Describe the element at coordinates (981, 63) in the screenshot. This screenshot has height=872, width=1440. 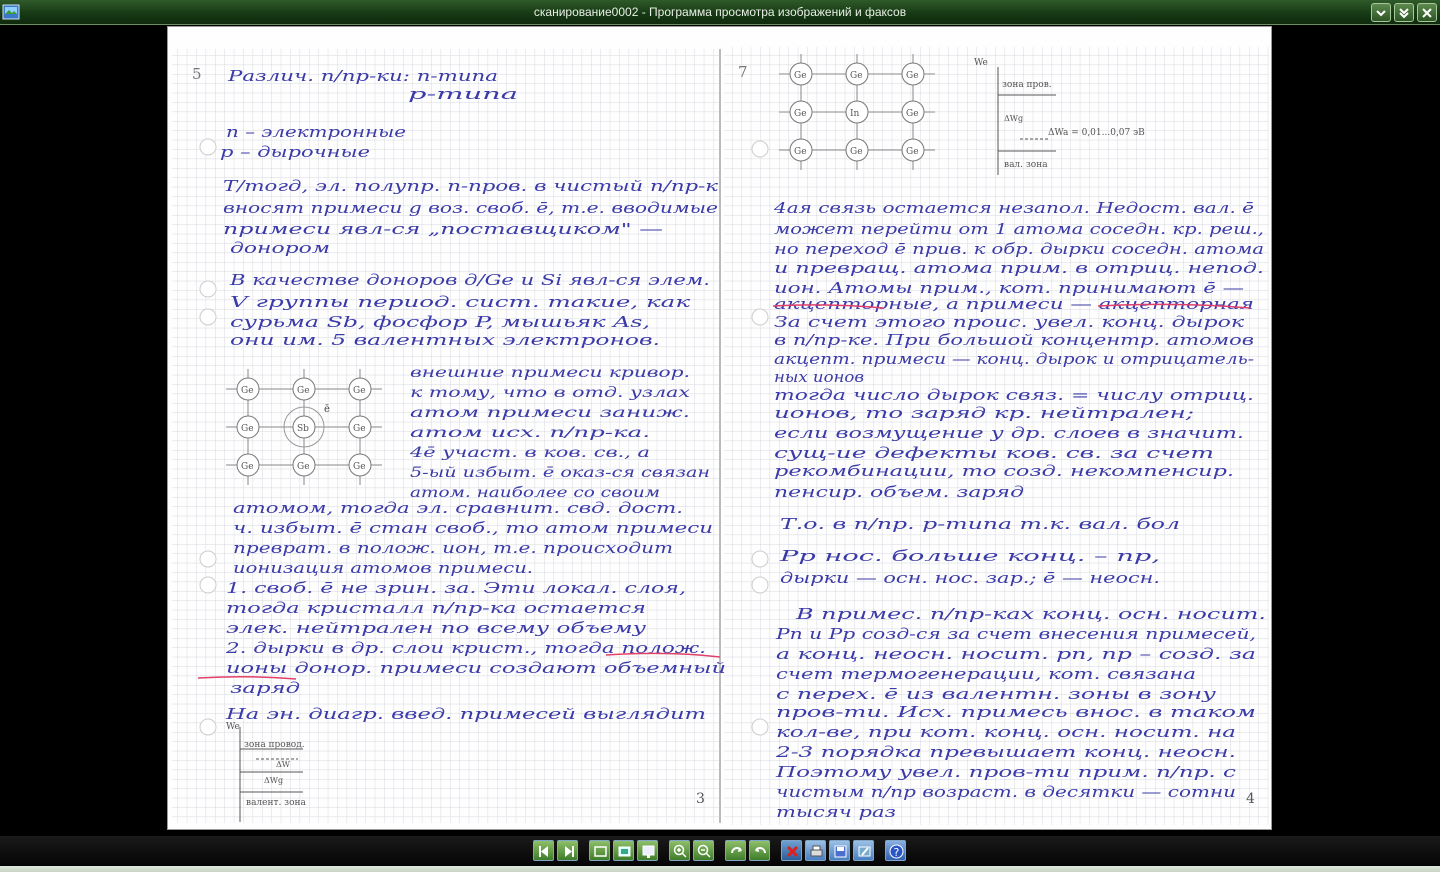
I see `band-label: We` at that location.